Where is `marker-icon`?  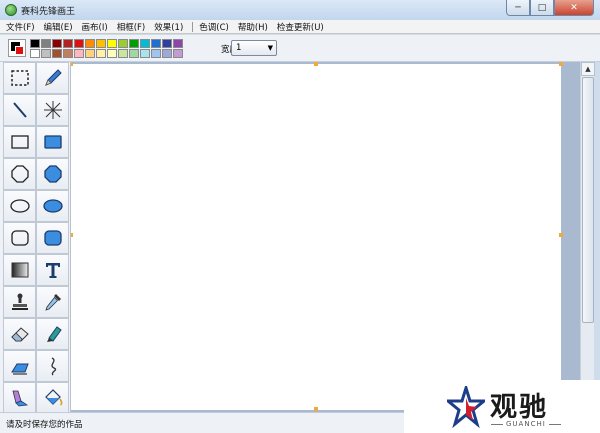 marker-icon is located at coordinates (54, 334).